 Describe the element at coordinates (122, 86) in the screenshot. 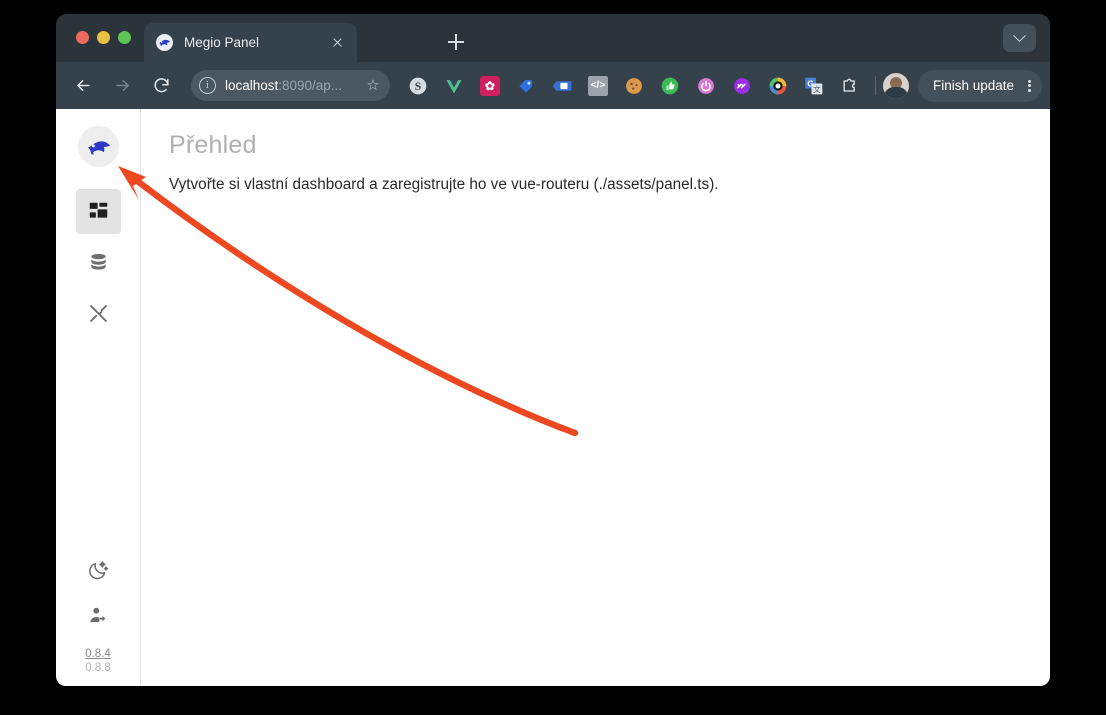

I see `forward-button` at that location.